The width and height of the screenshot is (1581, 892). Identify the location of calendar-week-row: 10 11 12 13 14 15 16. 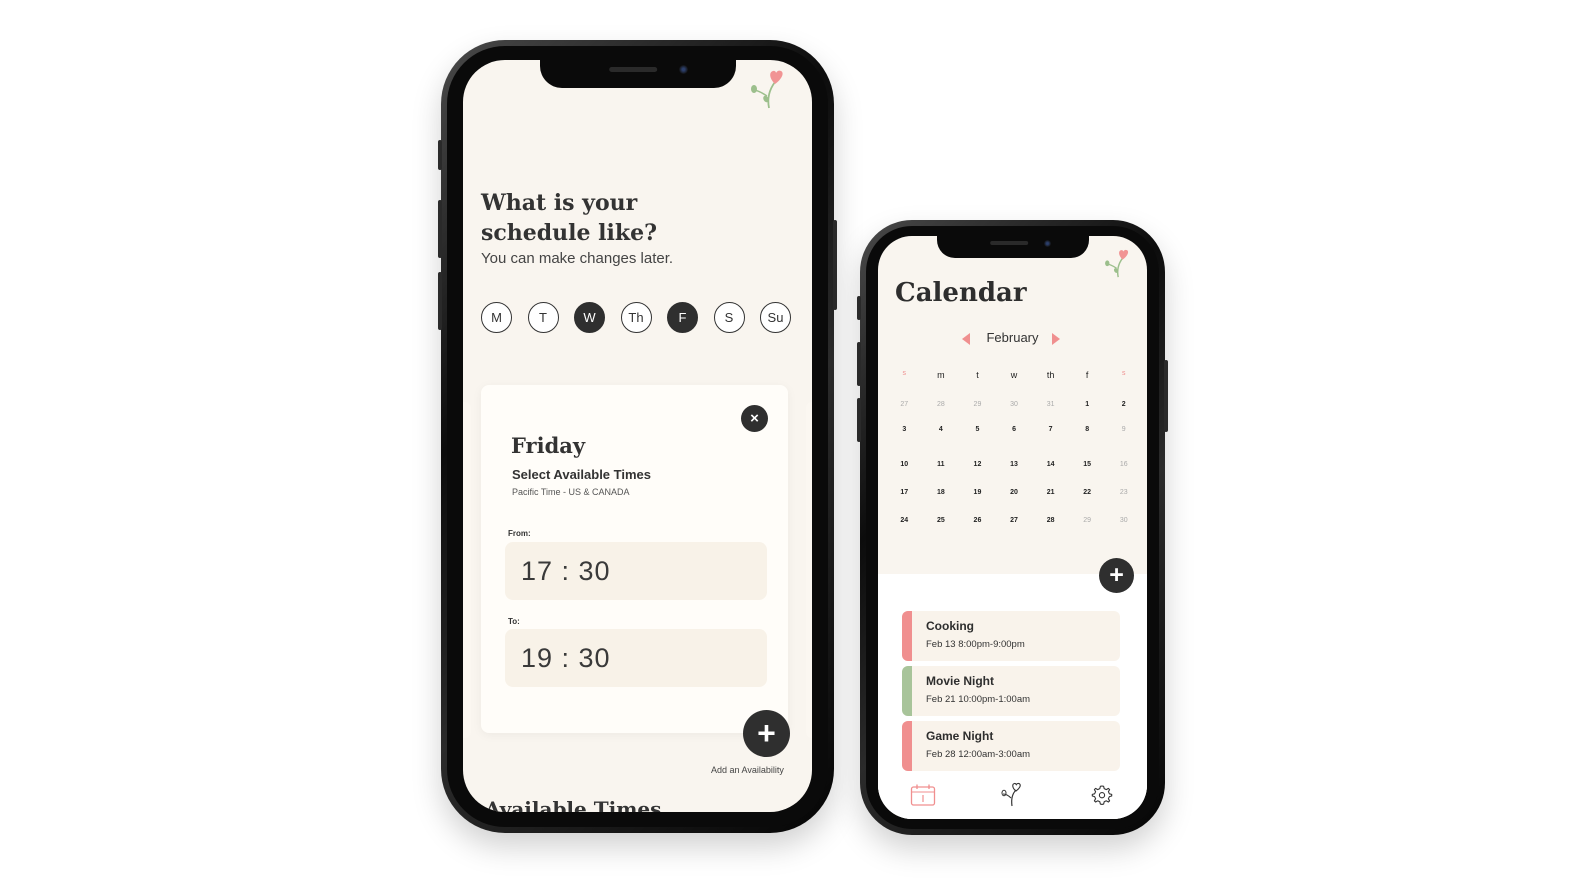
(1014, 464).